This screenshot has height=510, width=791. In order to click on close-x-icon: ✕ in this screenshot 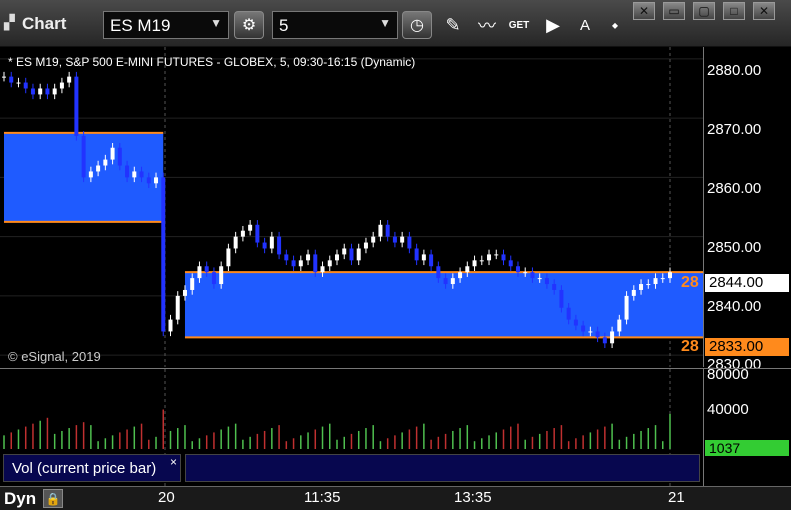, I will do `click(764, 11)`.